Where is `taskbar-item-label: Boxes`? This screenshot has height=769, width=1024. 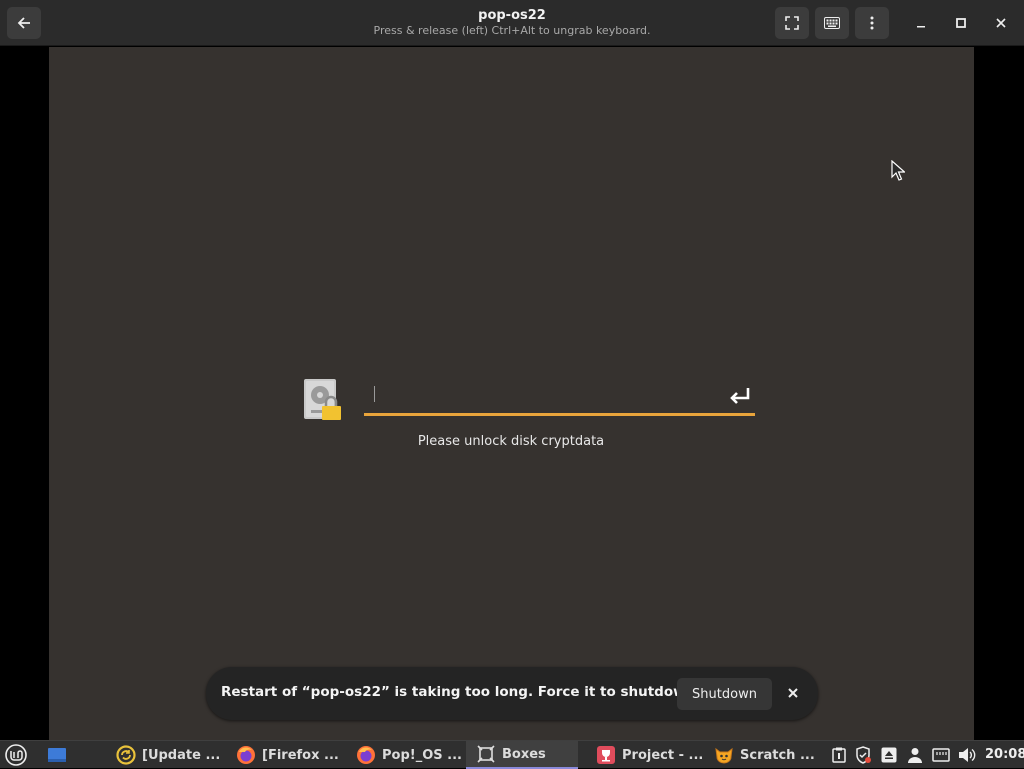
taskbar-item-label: Boxes is located at coordinates (524, 754).